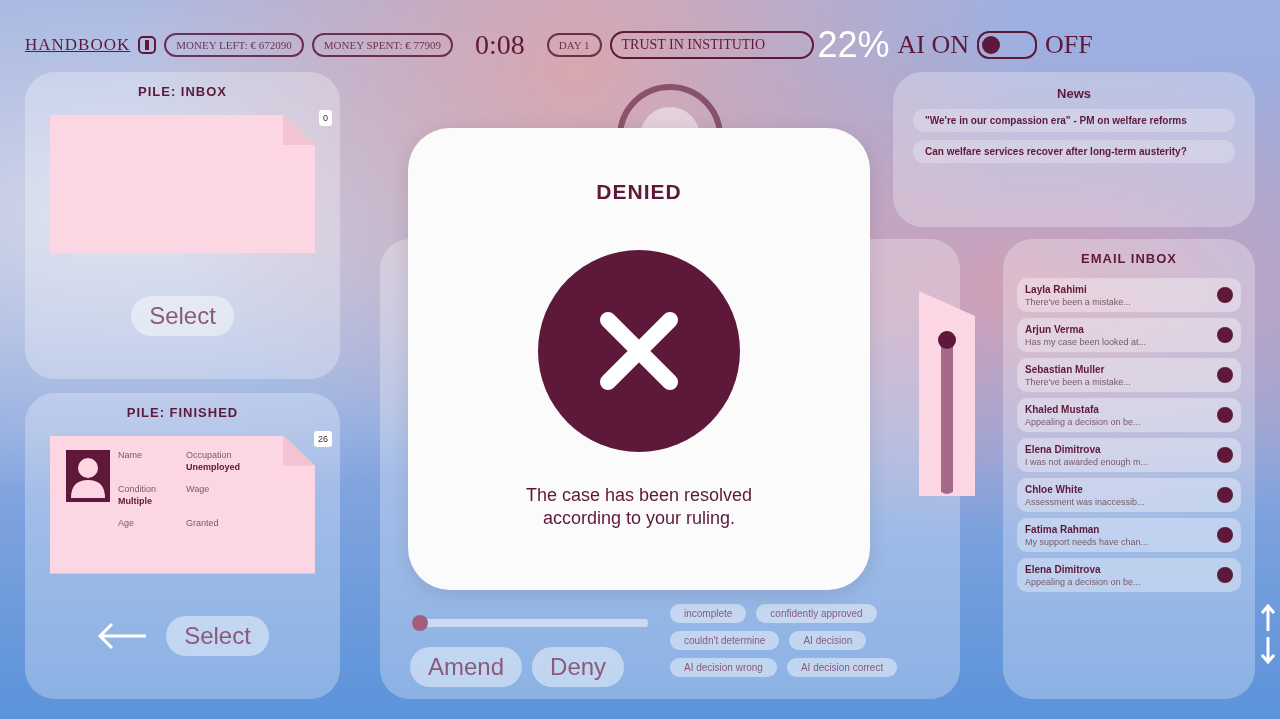 Image resolution: width=1280 pixels, height=719 pixels. I want to click on timer: 0:08, so click(500, 45).